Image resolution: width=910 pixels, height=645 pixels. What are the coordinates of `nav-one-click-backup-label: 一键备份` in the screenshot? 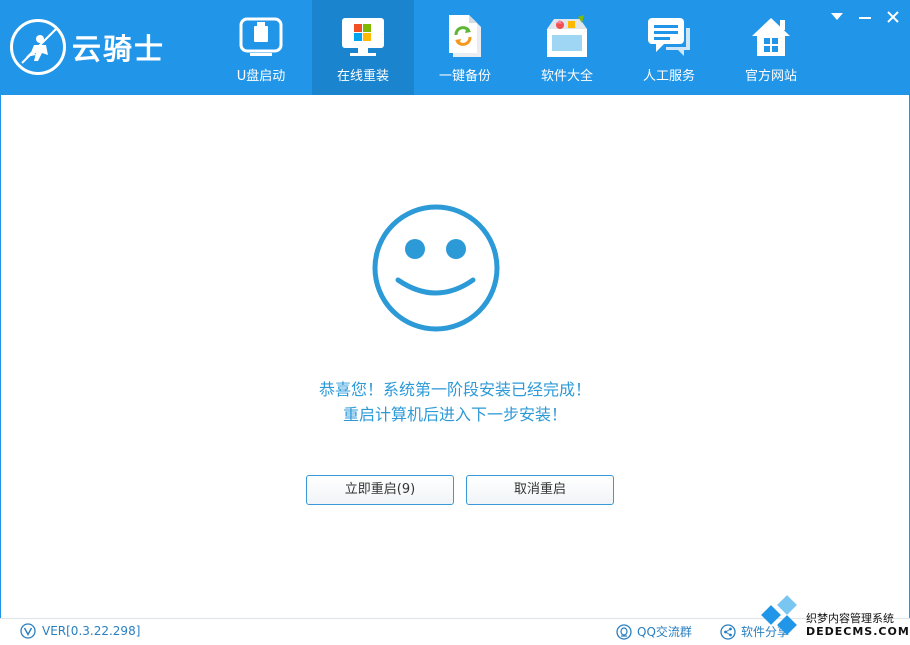 It's located at (464, 76).